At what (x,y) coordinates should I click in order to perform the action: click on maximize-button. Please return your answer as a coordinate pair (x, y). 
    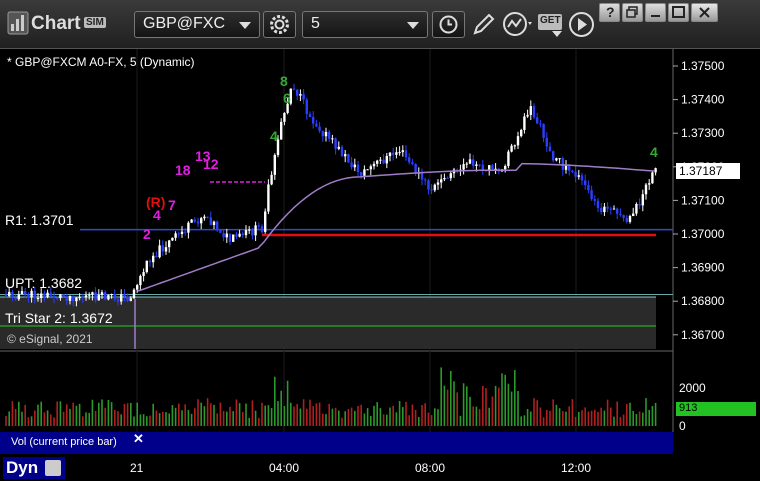
    Looking at the image, I should click on (678, 12).